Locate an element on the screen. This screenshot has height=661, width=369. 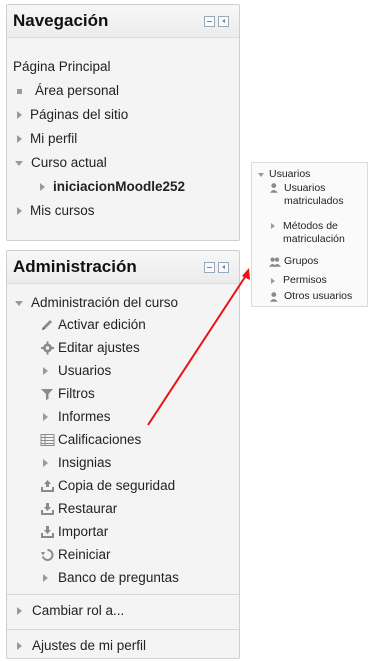
admin-item-grades: Calificaciones is located at coordinates (90, 440).